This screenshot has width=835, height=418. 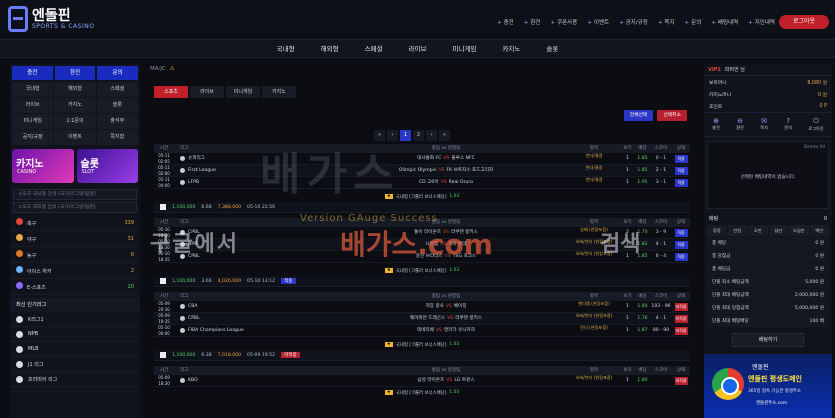 I want to click on nav-item-4: 미니게임, so click(x=464, y=48).